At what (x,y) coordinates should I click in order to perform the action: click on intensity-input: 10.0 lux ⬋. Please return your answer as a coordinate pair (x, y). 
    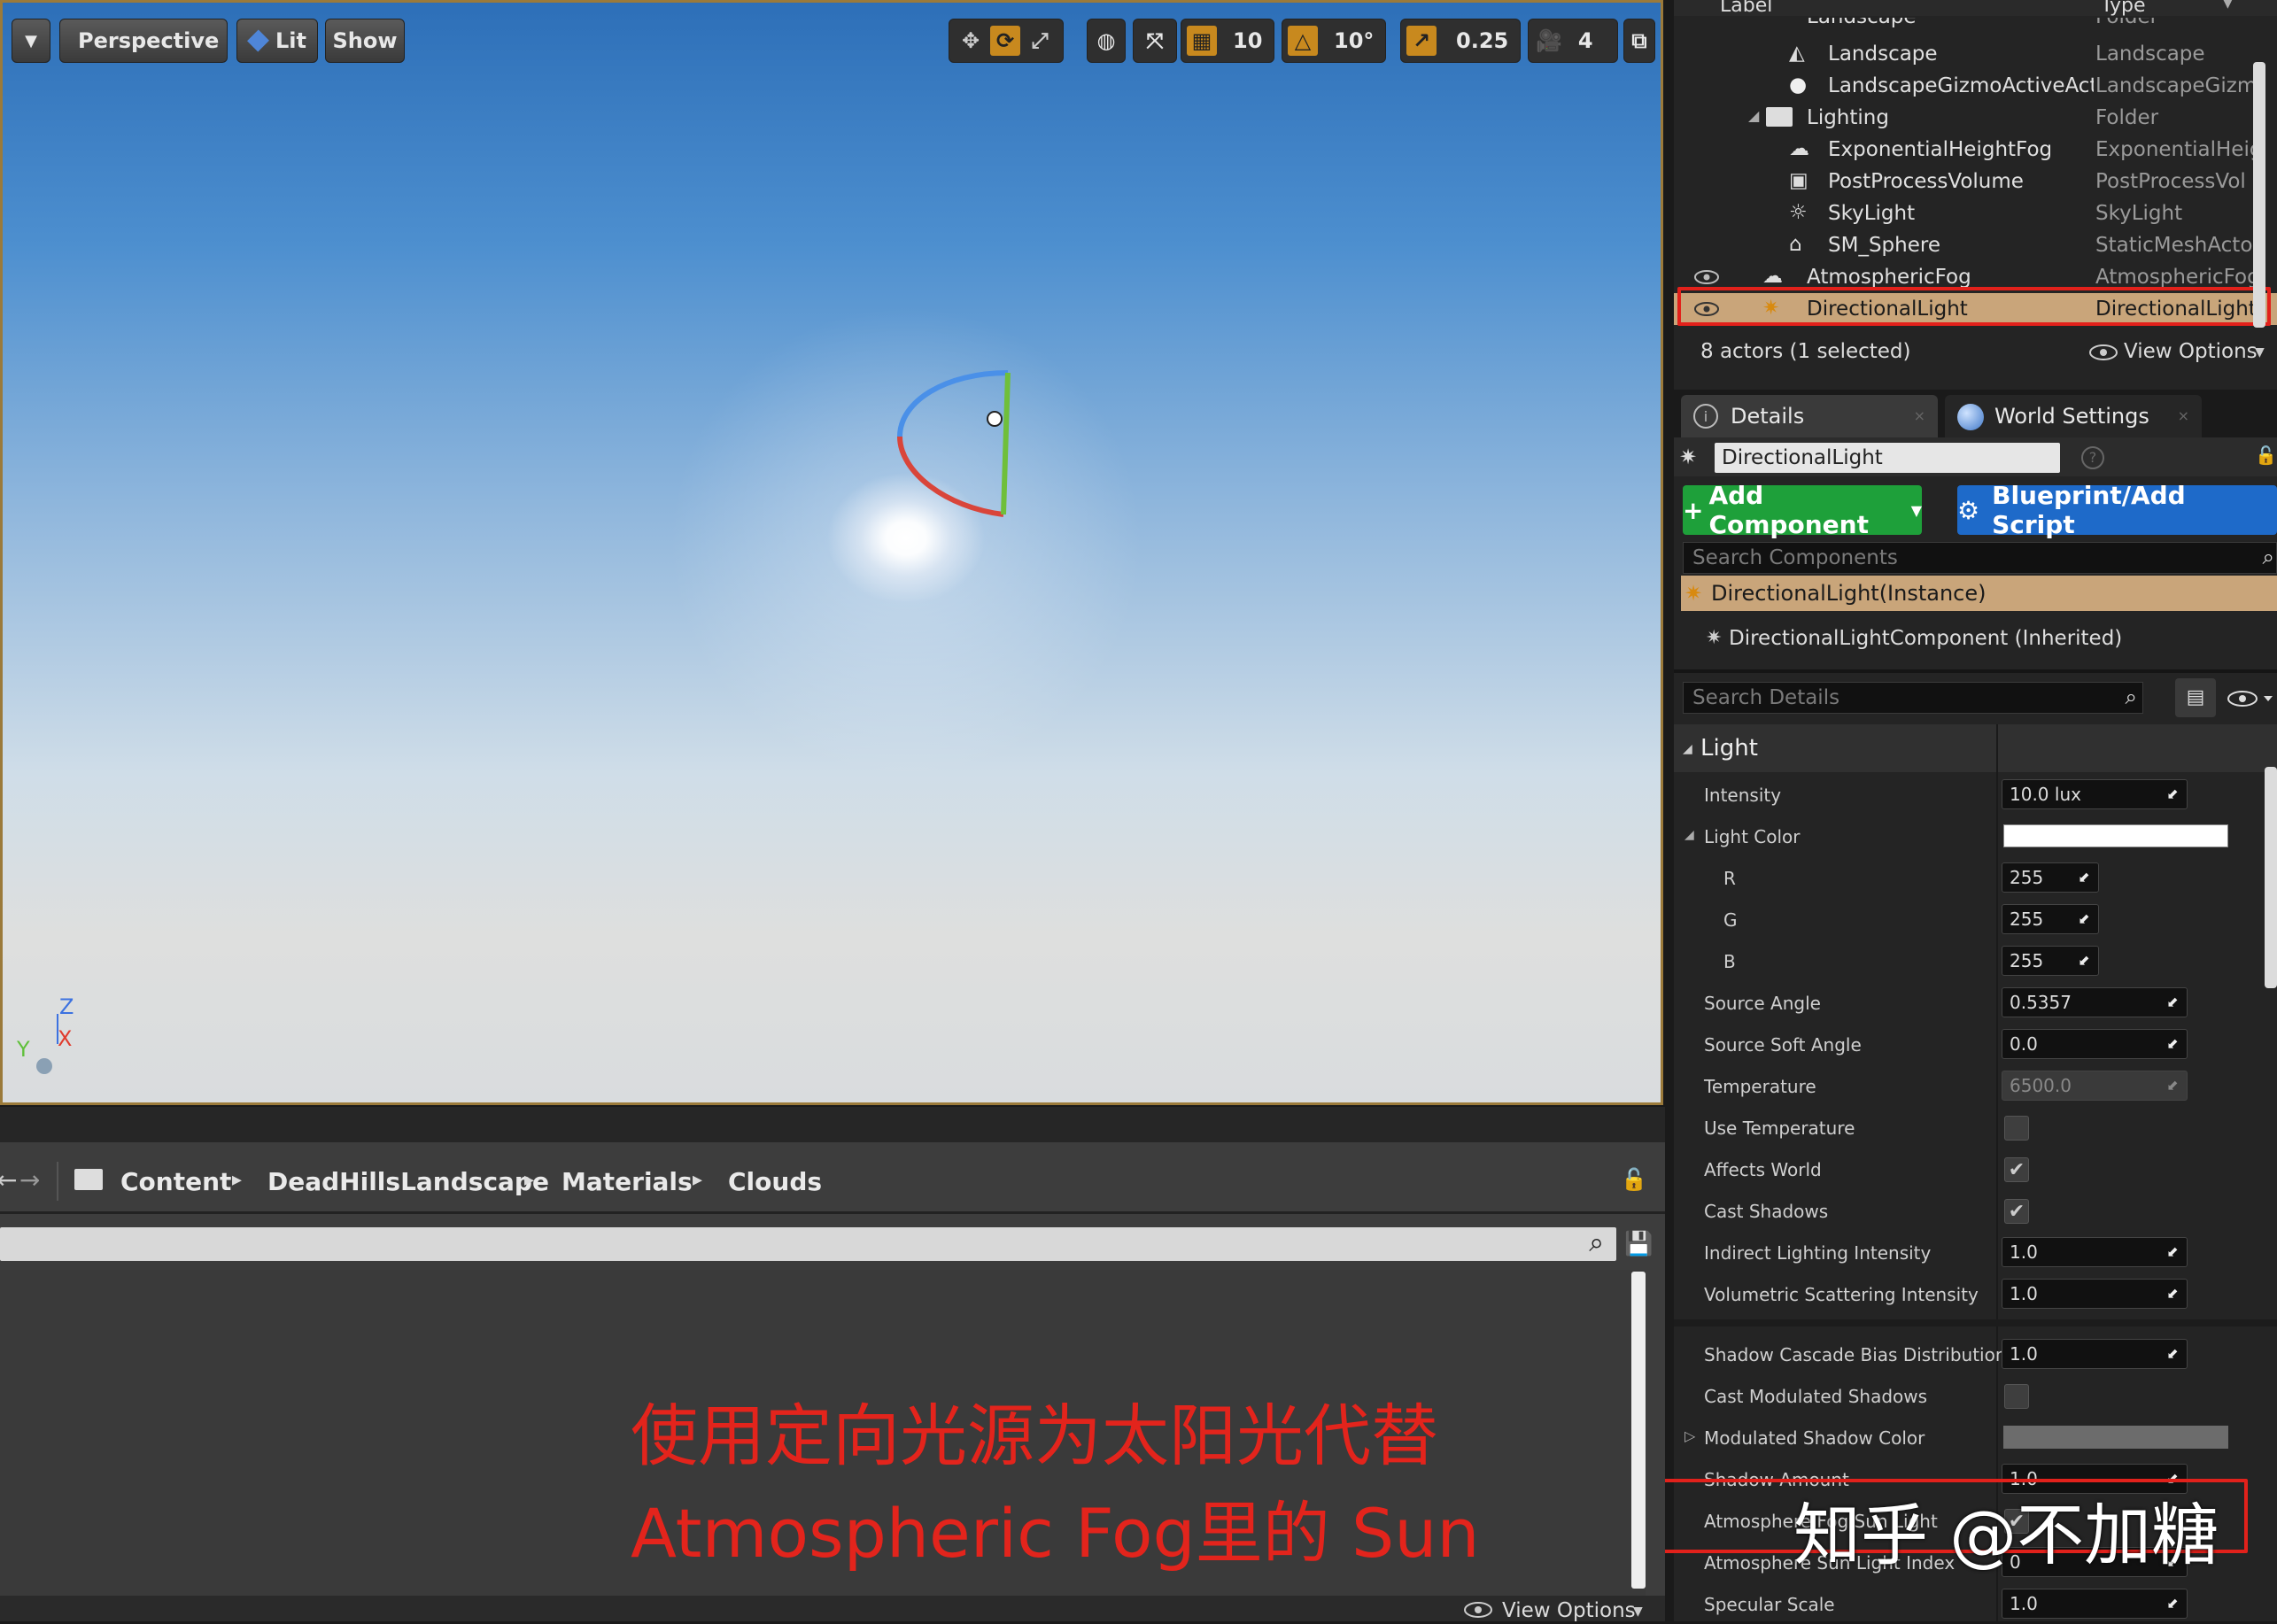
    Looking at the image, I should click on (2095, 794).